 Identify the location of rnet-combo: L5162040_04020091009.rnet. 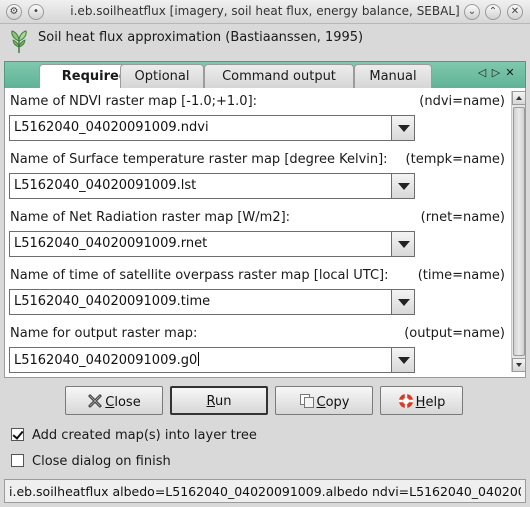
(212, 244).